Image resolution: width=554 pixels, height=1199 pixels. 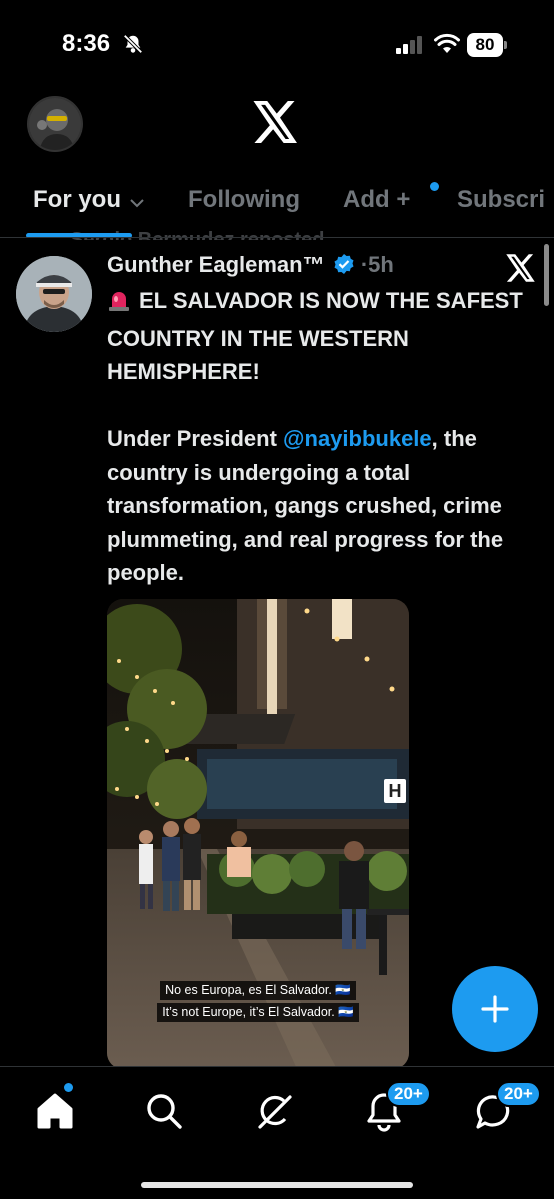 I want to click on compose-post-button, so click(x=495, y=1009).